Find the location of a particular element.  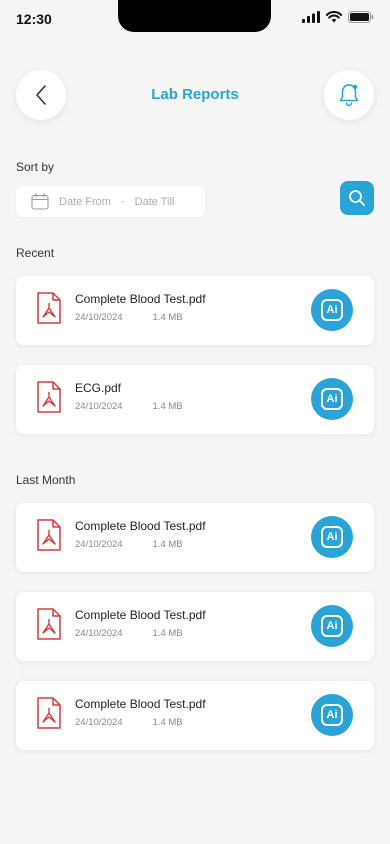

status-time: 12:30 is located at coordinates (34, 19).